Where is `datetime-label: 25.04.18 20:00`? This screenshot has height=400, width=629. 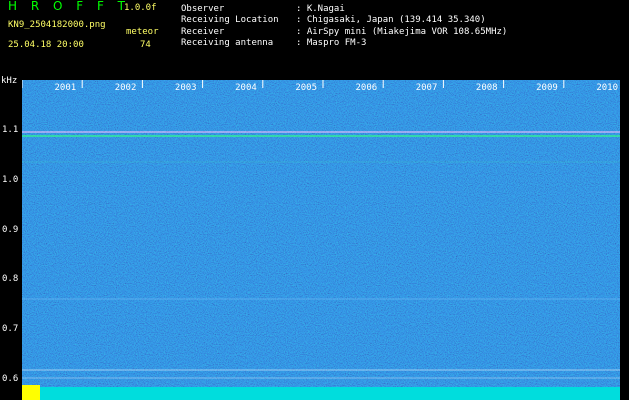
datetime-label: 25.04.18 20:00 is located at coordinates (46, 45).